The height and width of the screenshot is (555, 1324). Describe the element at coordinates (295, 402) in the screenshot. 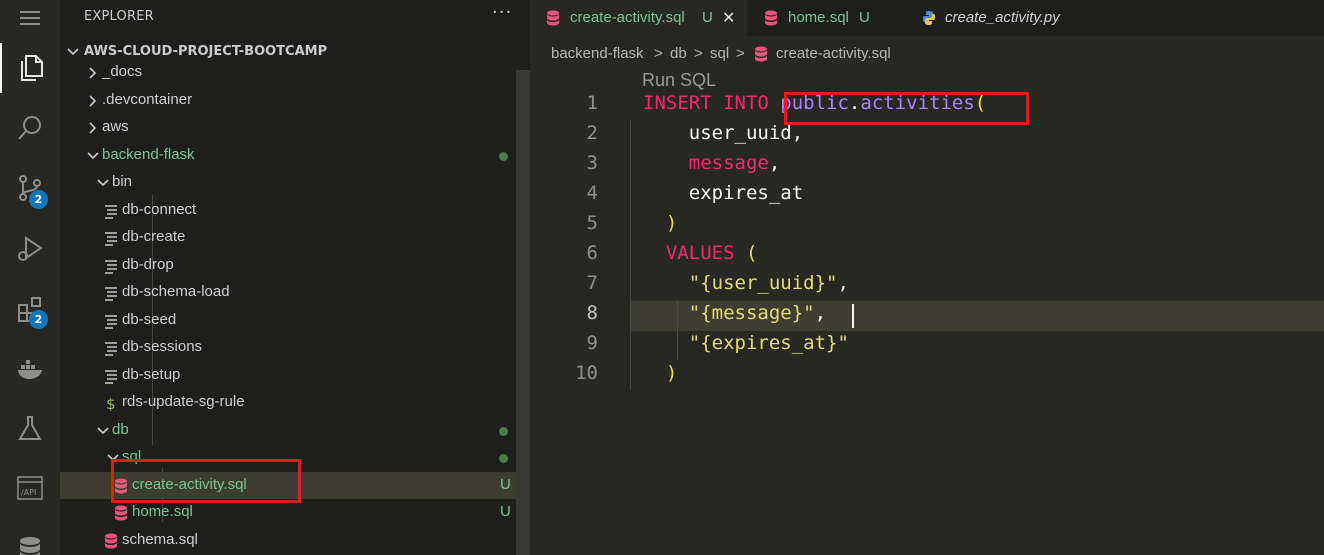

I see `tree-item: $ rds-update-sg-rule` at that location.